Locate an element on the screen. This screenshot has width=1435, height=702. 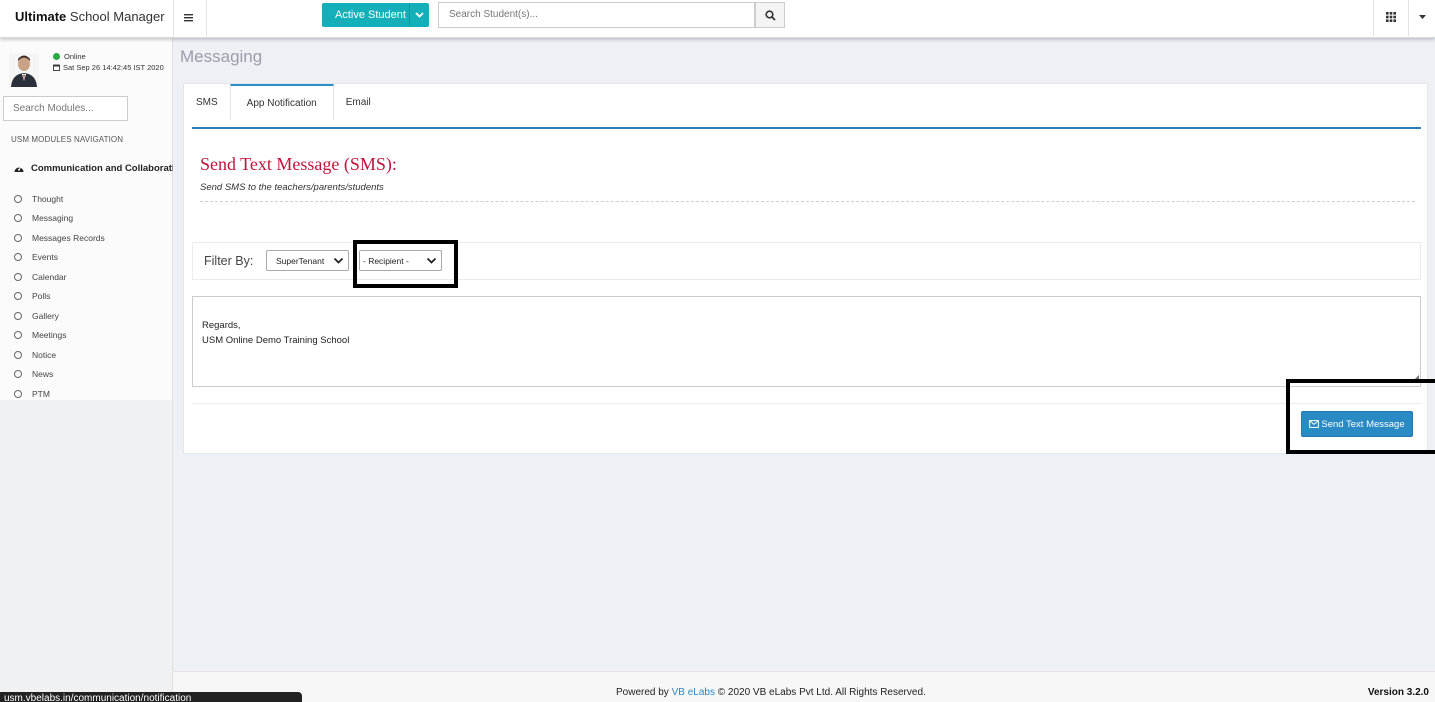
nav-group-label: Communication and Collaboration is located at coordinates (102, 168).